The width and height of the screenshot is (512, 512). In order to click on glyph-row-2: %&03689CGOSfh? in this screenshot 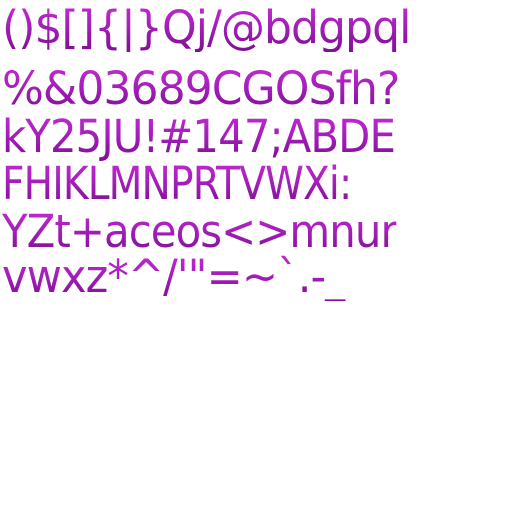, I will do `click(201, 88)`.